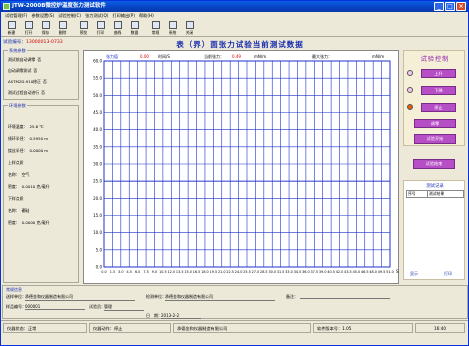  I want to click on chart-header-text: 当前张力：, so click(214, 56).